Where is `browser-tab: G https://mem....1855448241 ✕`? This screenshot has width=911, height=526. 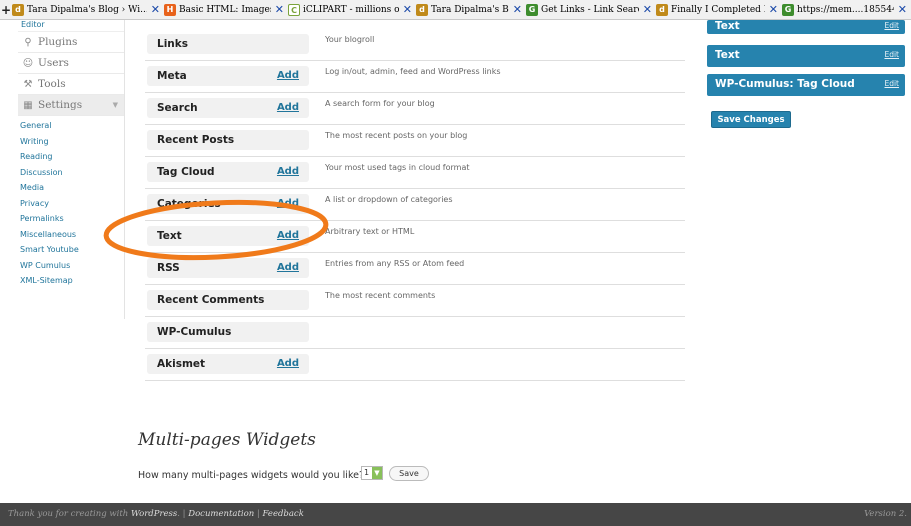
browser-tab: G https://mem....1855448241 ✕ is located at coordinates (846, 9).